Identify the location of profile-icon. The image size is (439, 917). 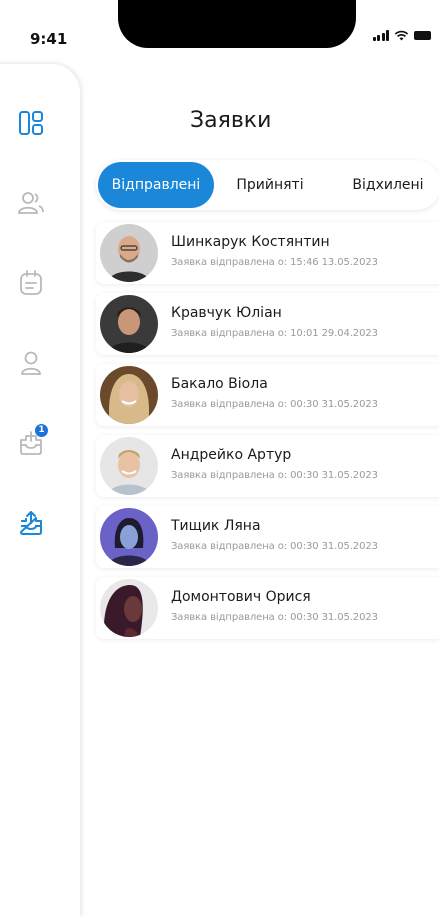
(31, 363).